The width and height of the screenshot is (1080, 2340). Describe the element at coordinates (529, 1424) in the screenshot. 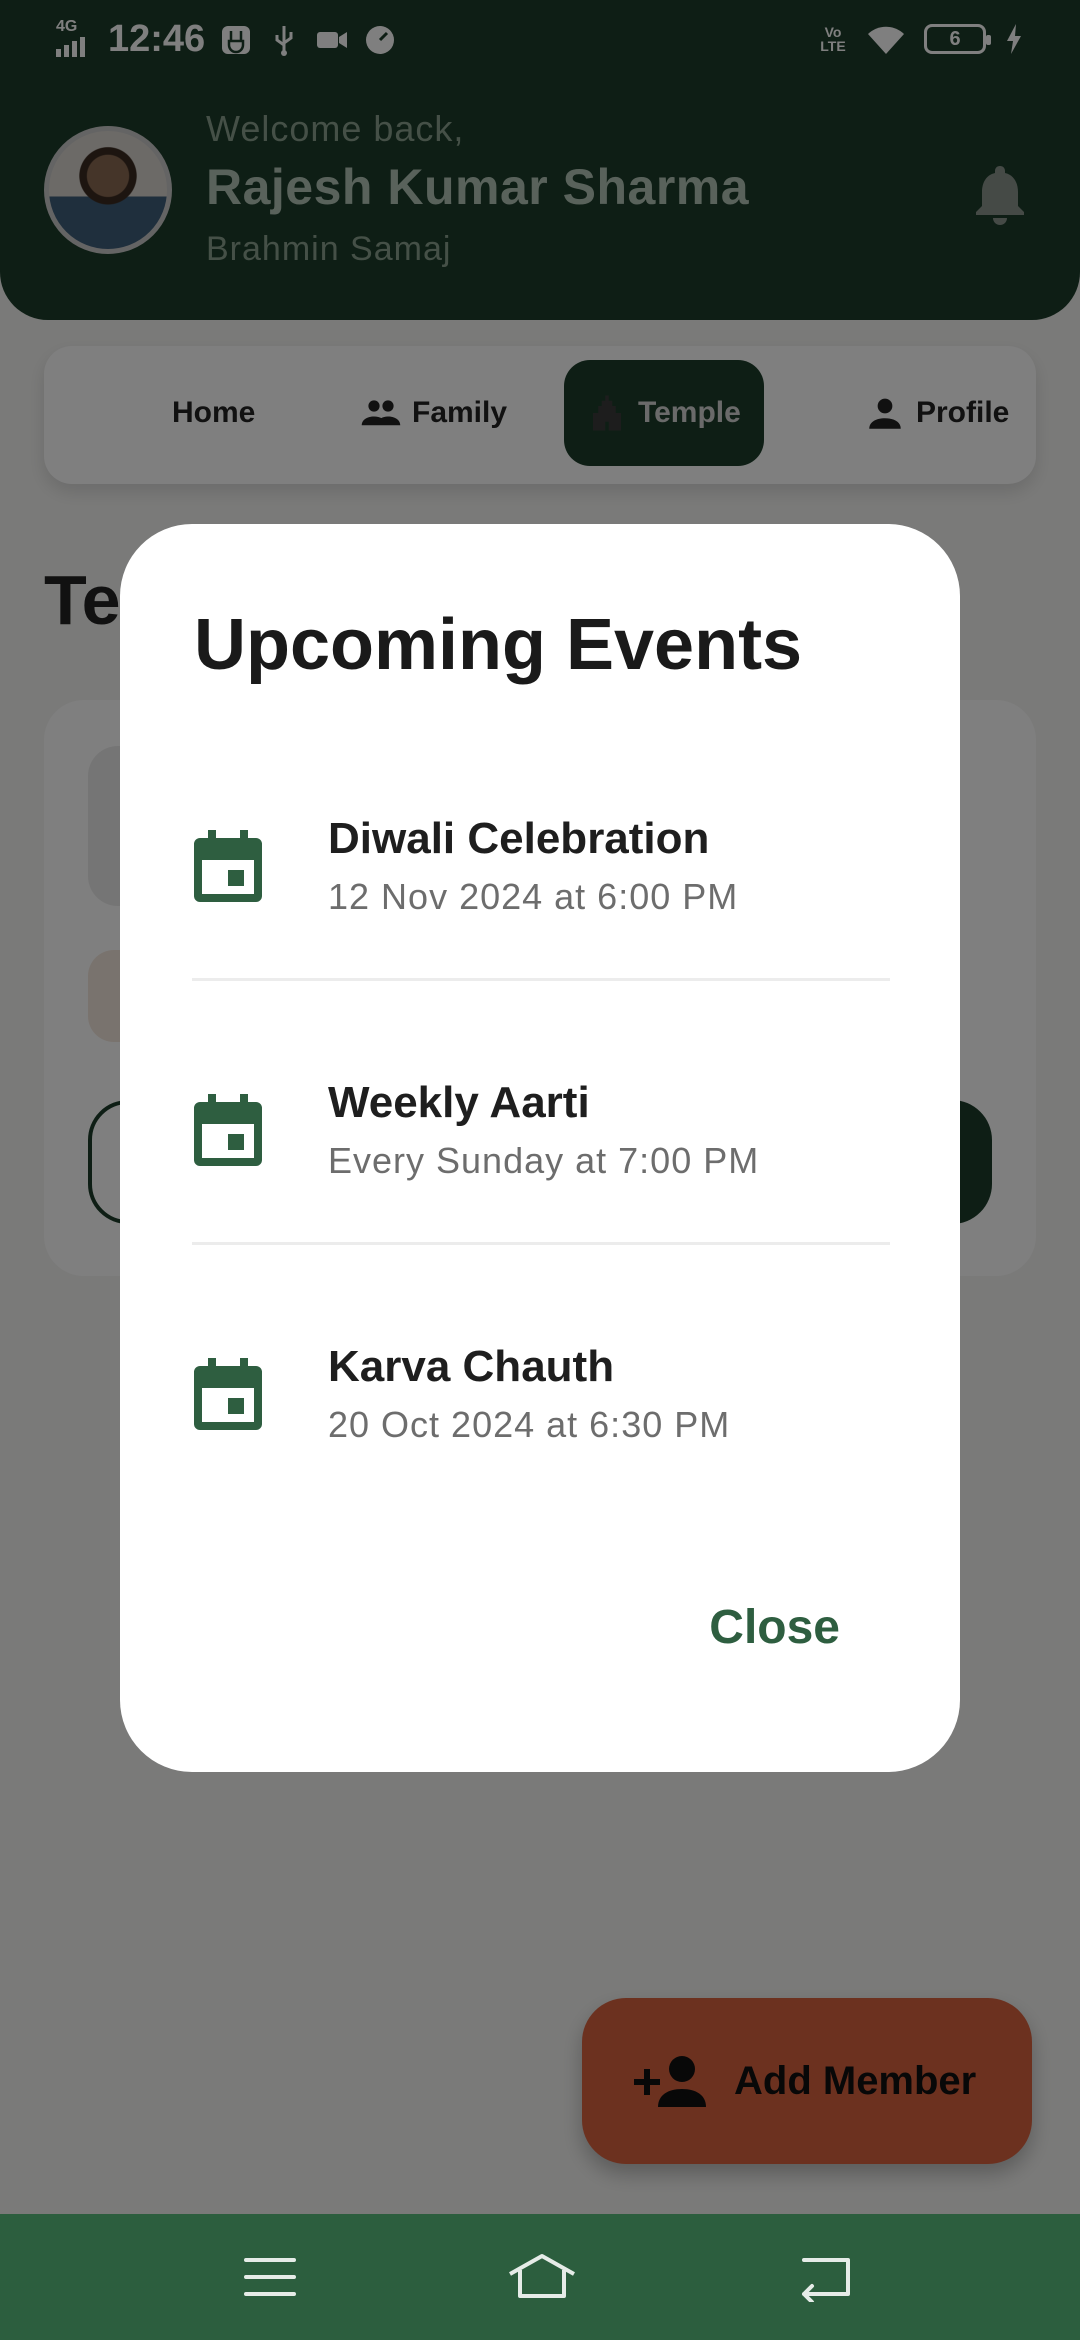

I see `event-time: 20 Oct 2024 at 6:30 PM` at that location.